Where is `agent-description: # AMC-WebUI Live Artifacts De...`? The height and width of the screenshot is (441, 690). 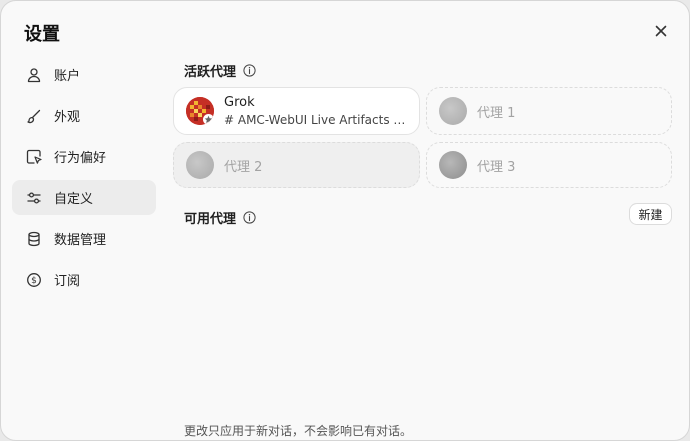 agent-description: # AMC-WebUI Live Artifacts De... is located at coordinates (315, 120).